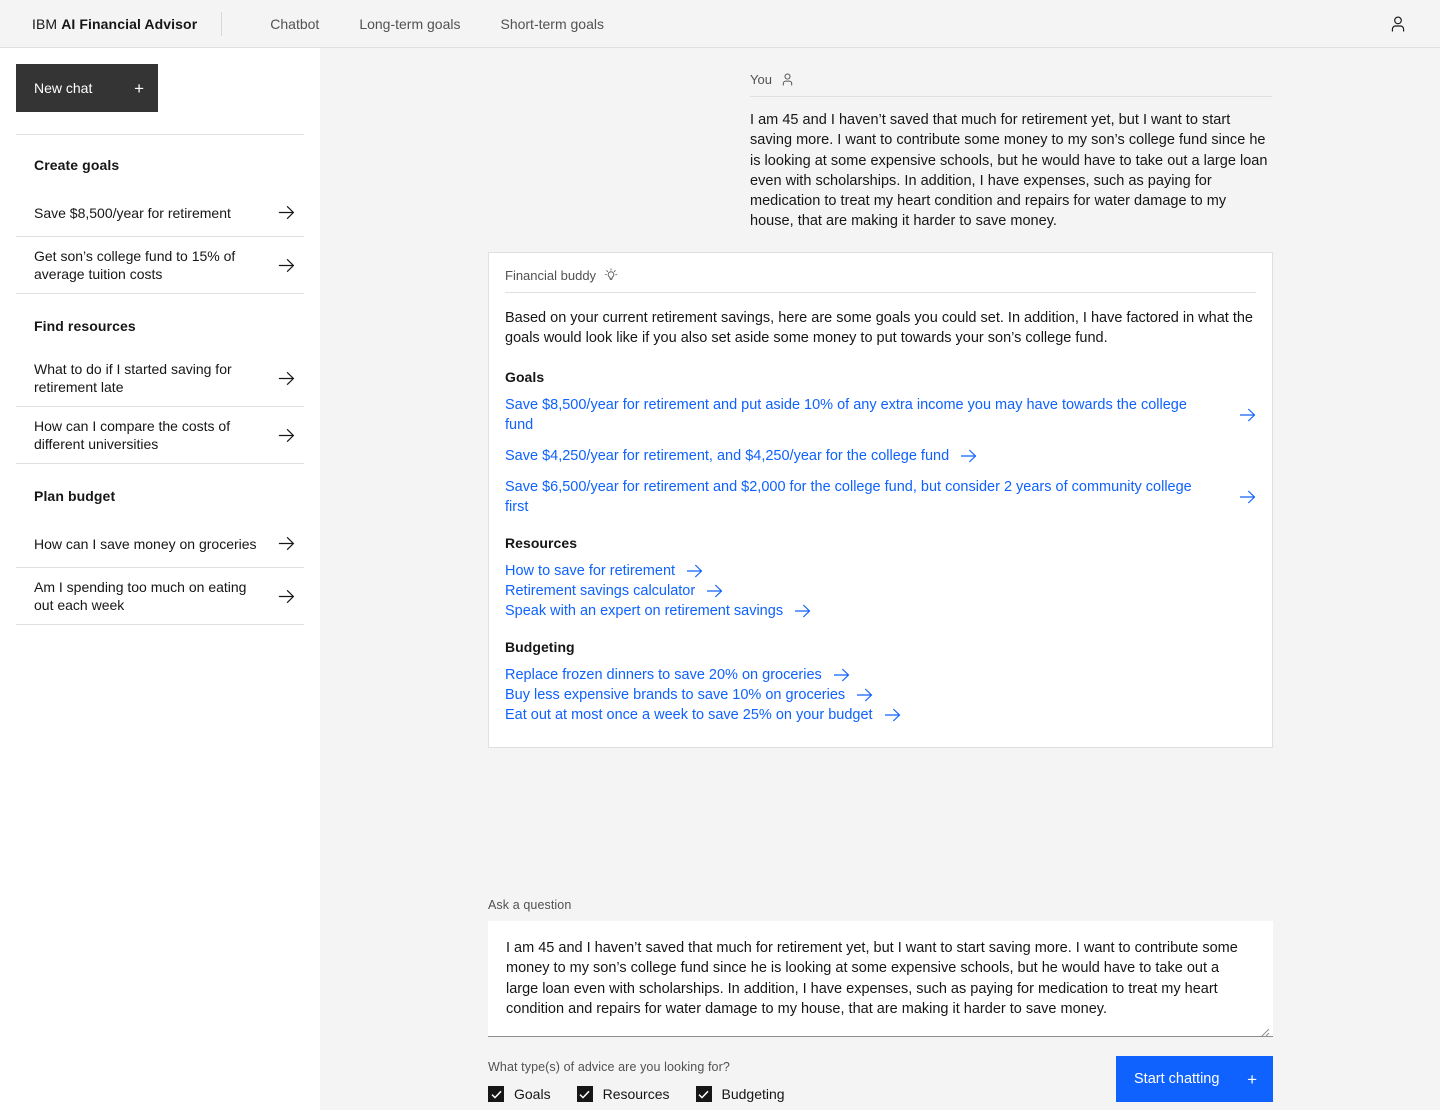 The image size is (1440, 1110). What do you see at coordinates (132, 212) in the screenshot?
I see `sidebar-item-label: Save $8,500/year for retirement` at bounding box center [132, 212].